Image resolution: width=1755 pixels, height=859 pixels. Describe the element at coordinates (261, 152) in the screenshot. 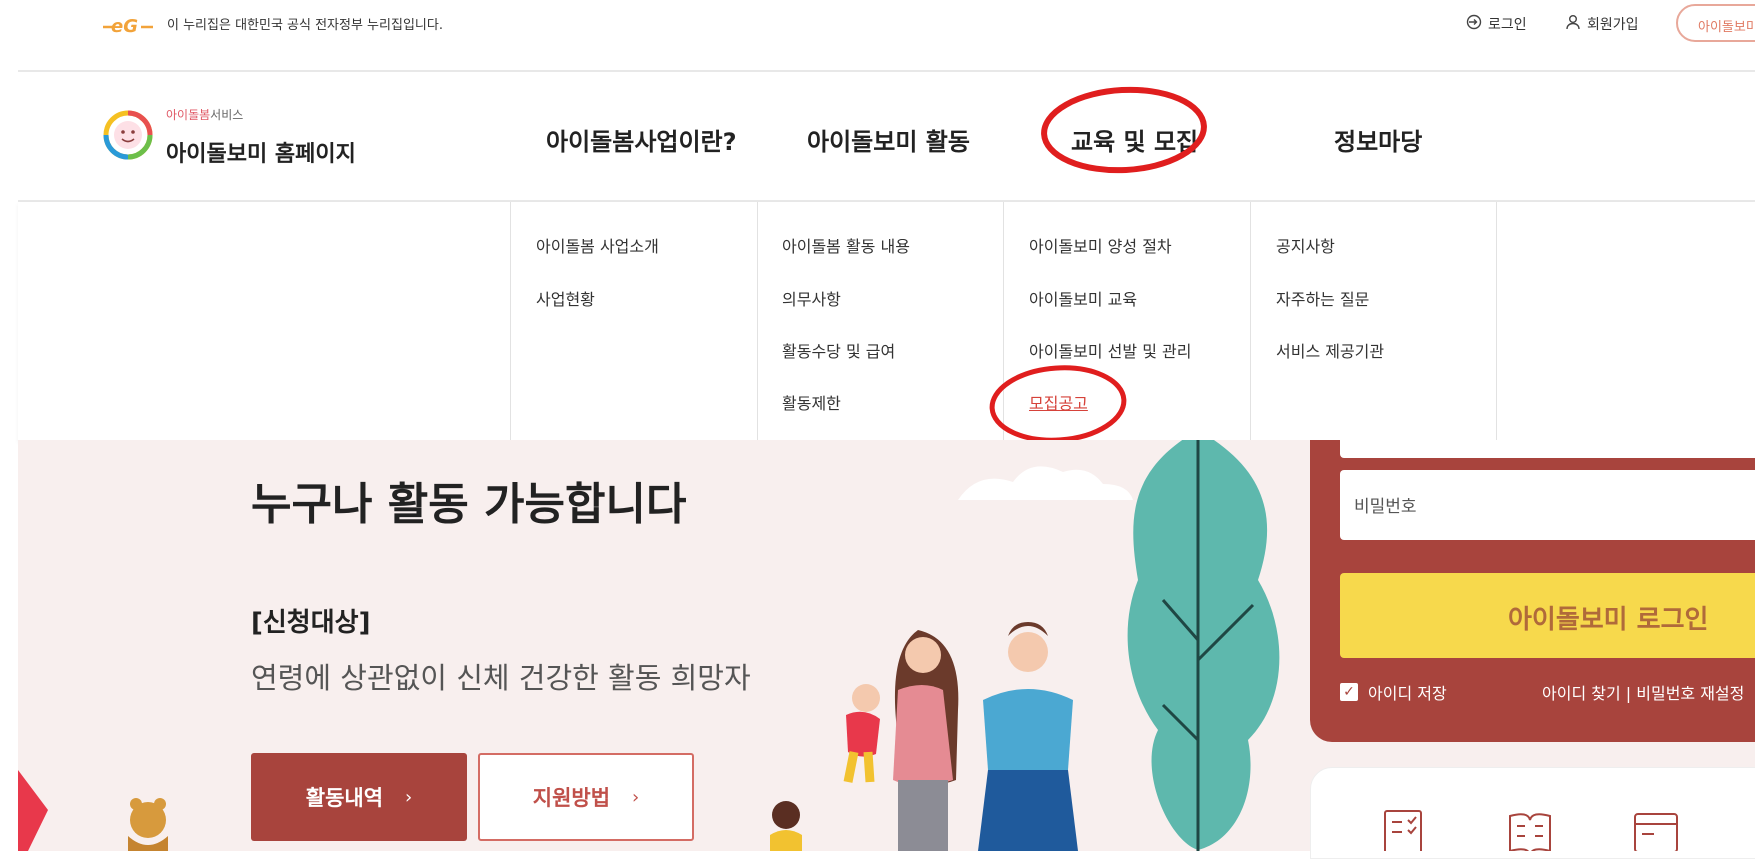

I see `logo-title: 아이돌보미 홈페이지` at that location.